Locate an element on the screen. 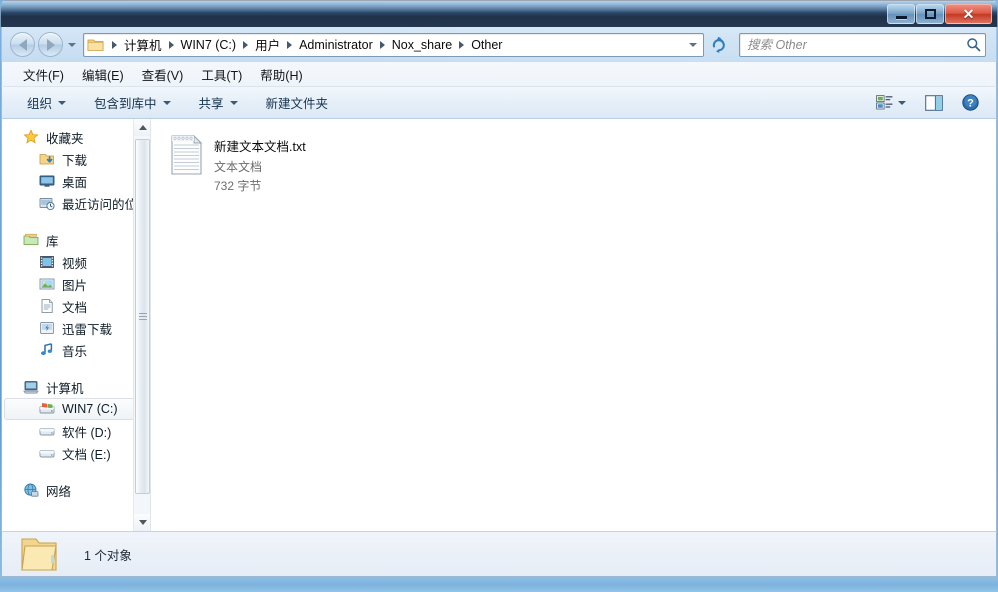 This screenshot has width=998, height=592. file-name: 新建文本文档.txt is located at coordinates (260, 147).